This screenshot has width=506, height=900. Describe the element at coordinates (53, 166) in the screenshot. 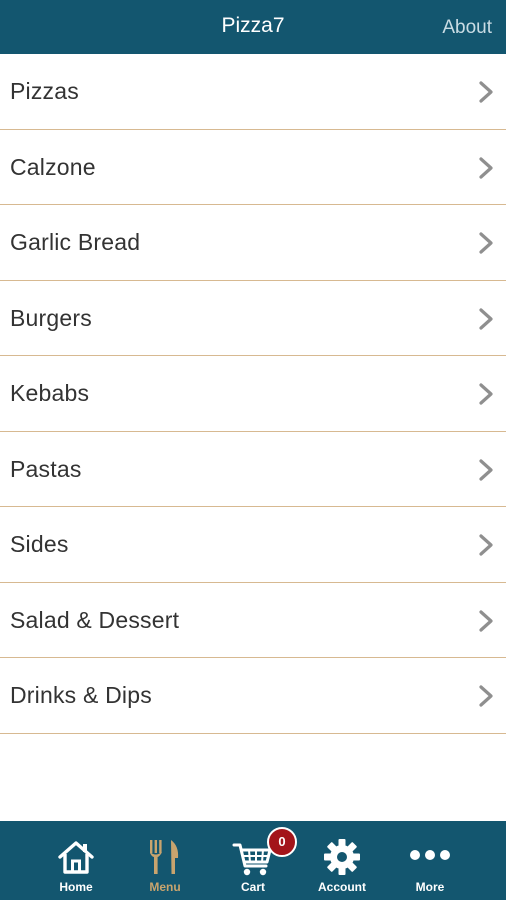

I see `category-label: Calzone` at that location.